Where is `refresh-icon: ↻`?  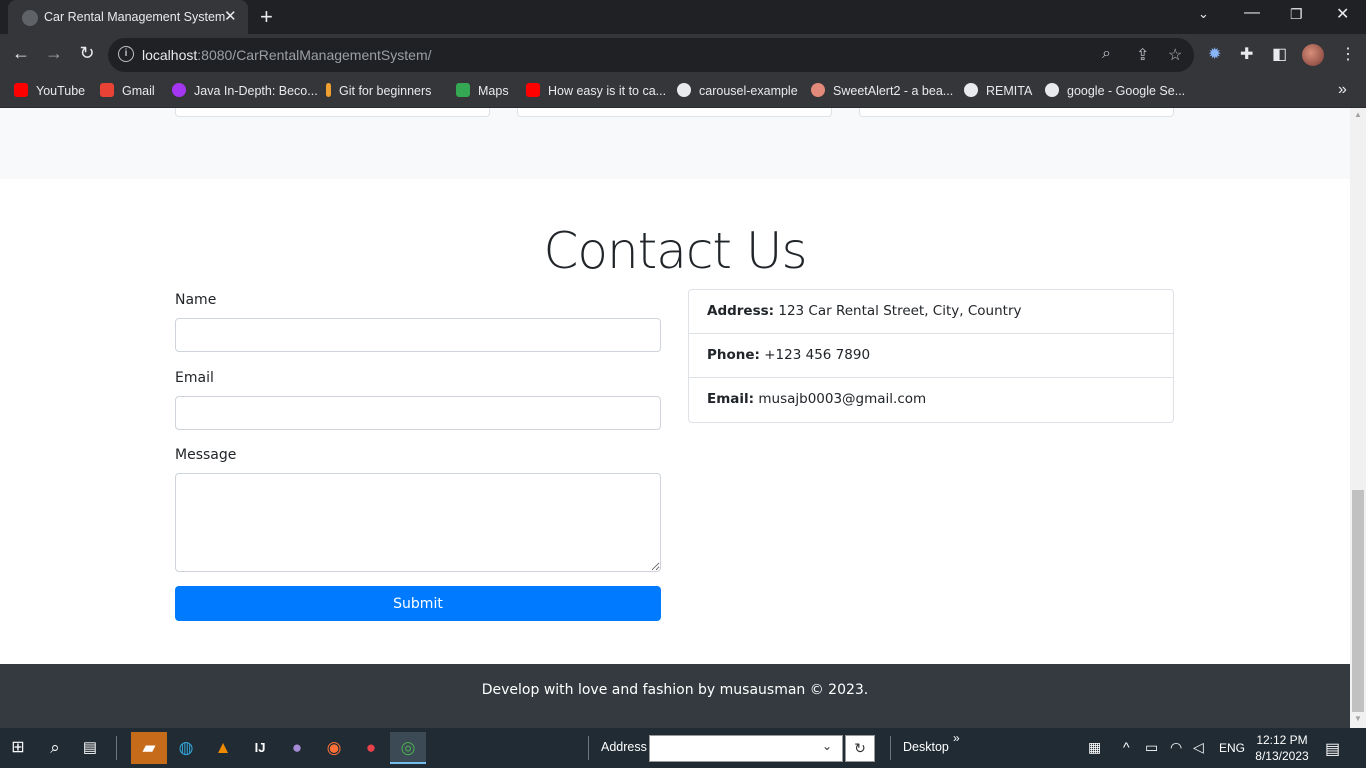 refresh-icon: ↻ is located at coordinates (860, 748).